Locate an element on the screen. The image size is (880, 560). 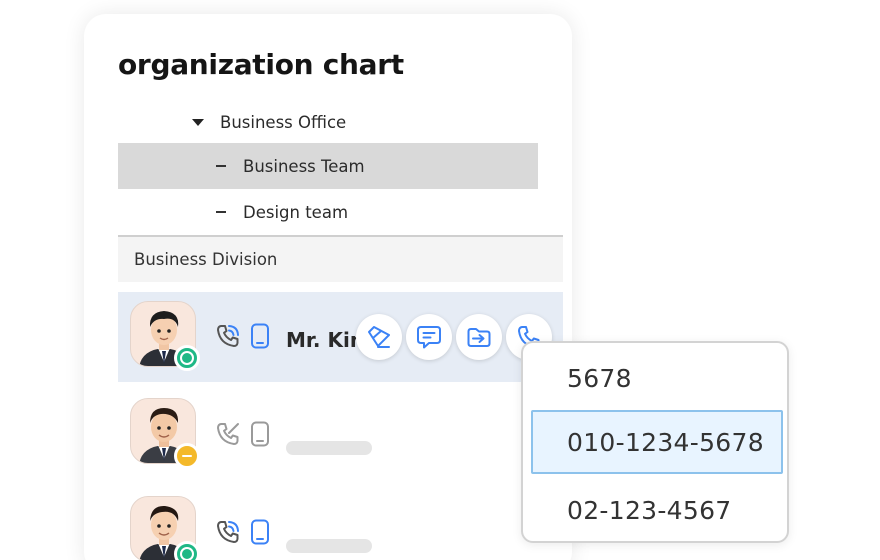
phone-option-selected: 010-1234-5678 is located at coordinates (657, 442).